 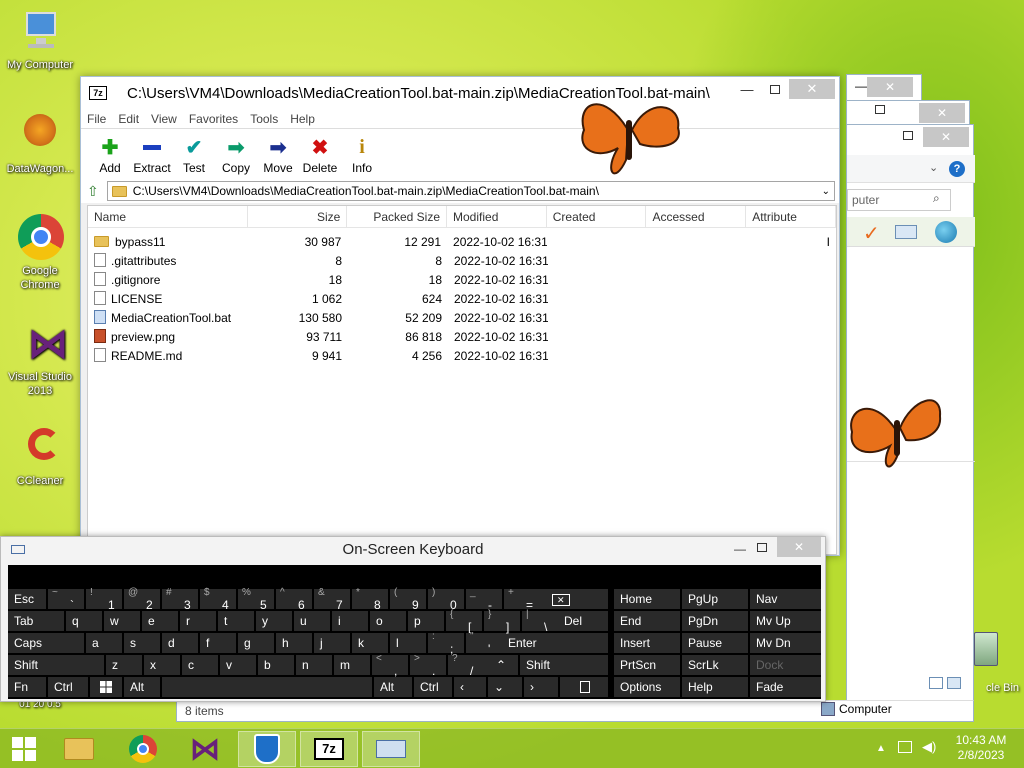 I want to click on column-modified: Modified, so click(x=497, y=216).